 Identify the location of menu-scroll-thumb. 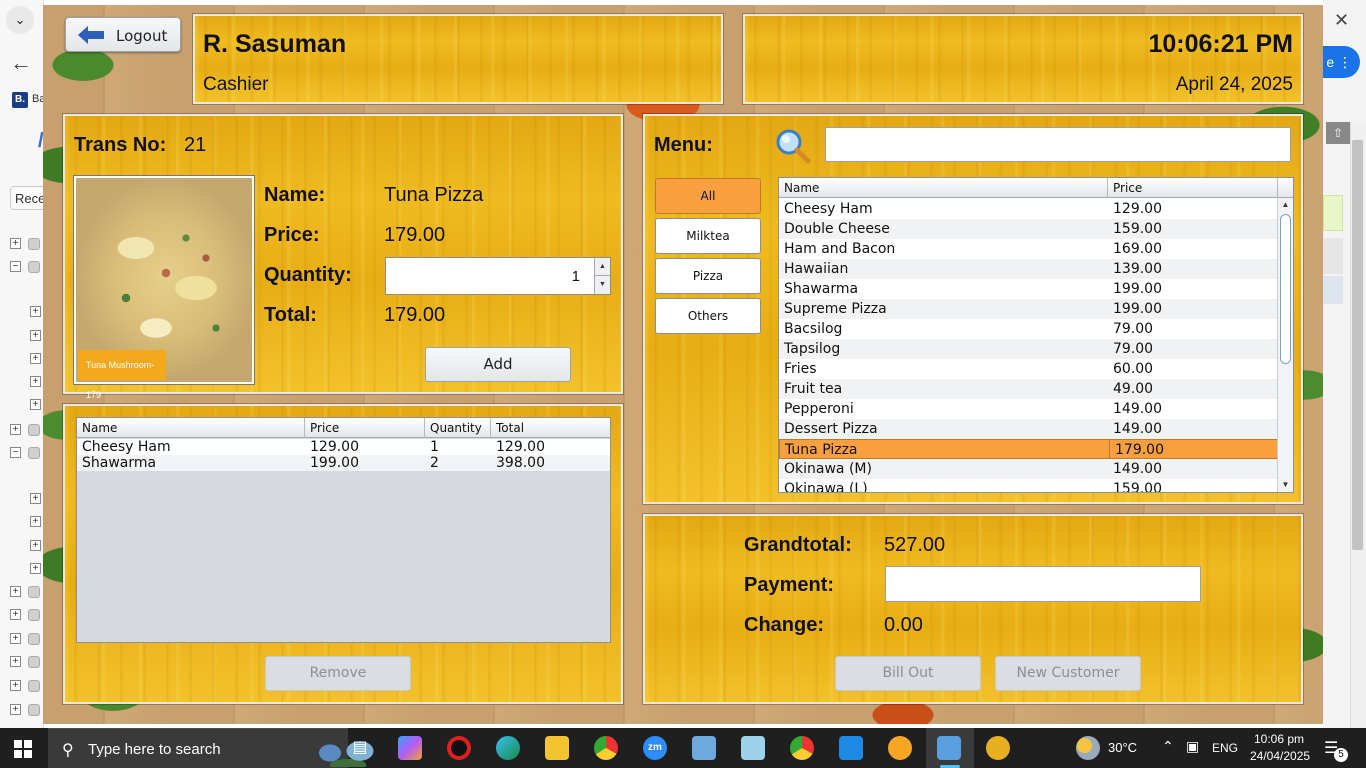
(1285, 289).